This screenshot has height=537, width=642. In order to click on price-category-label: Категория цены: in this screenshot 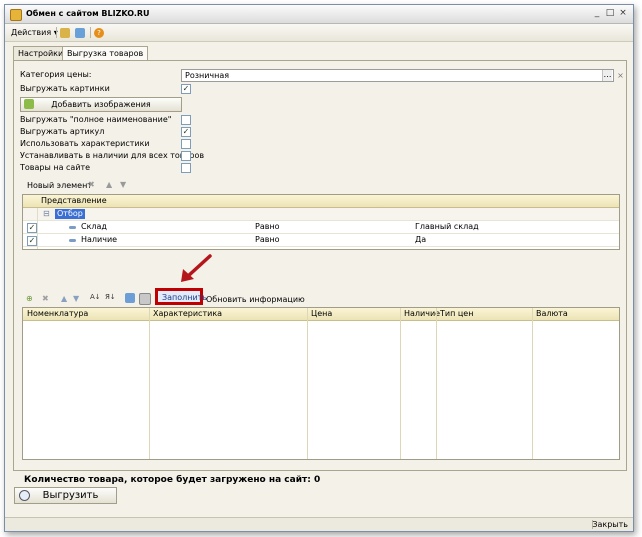, I will do `click(56, 74)`.